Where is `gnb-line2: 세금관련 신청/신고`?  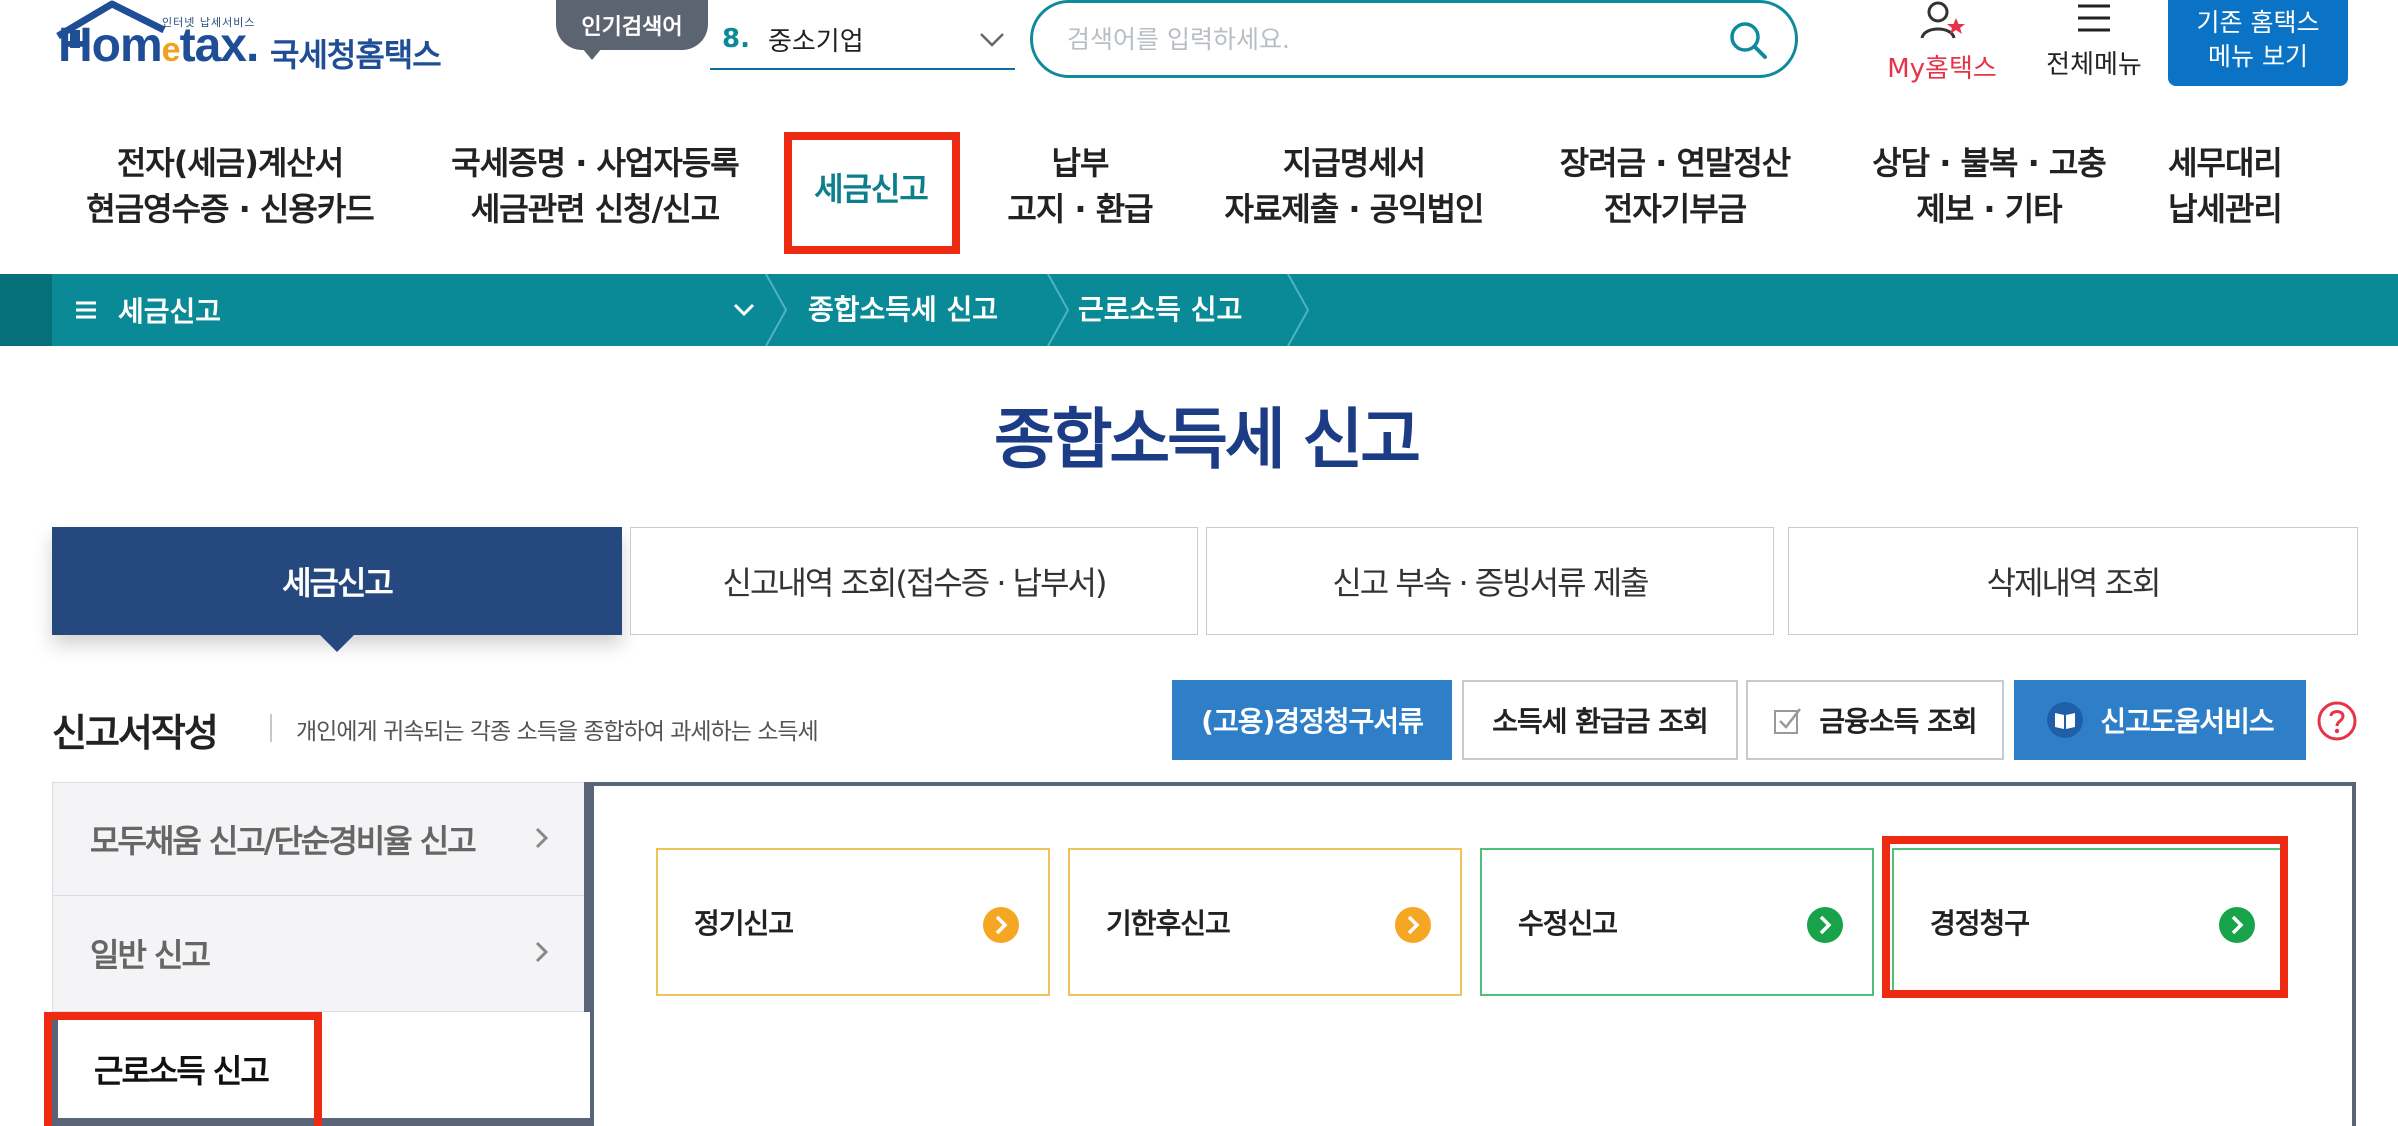 gnb-line2: 세금관련 신청/신고 is located at coordinates (595, 209).